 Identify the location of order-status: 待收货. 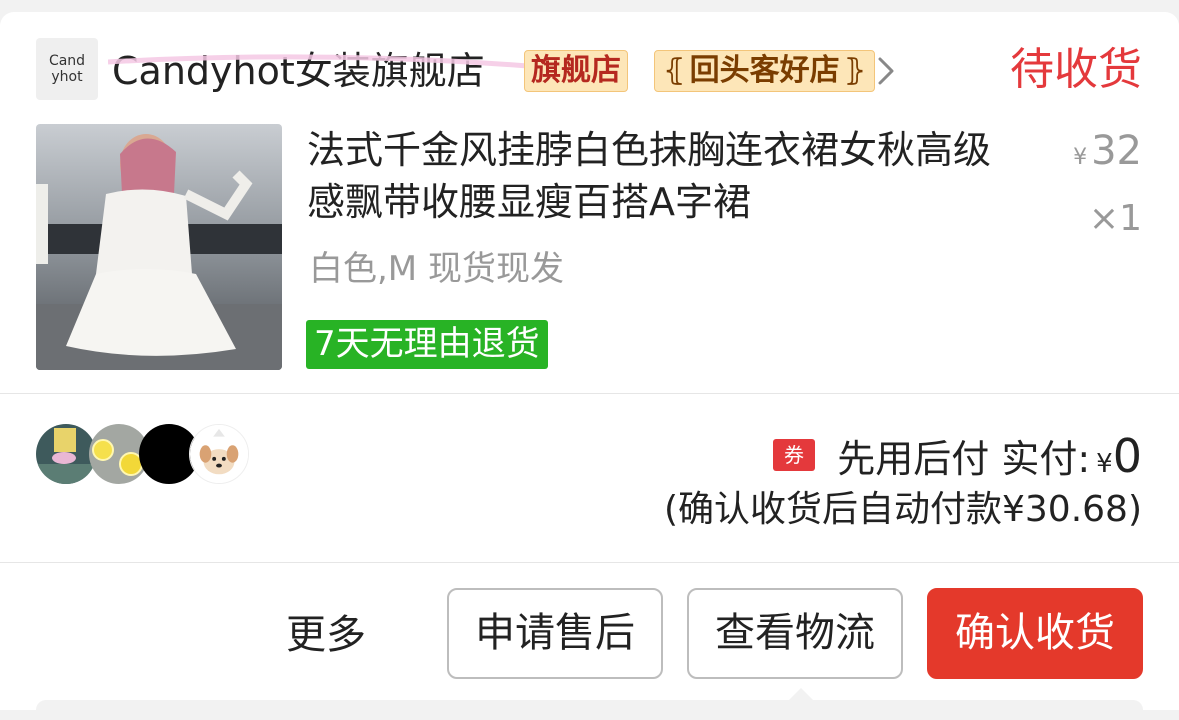
(1076, 69).